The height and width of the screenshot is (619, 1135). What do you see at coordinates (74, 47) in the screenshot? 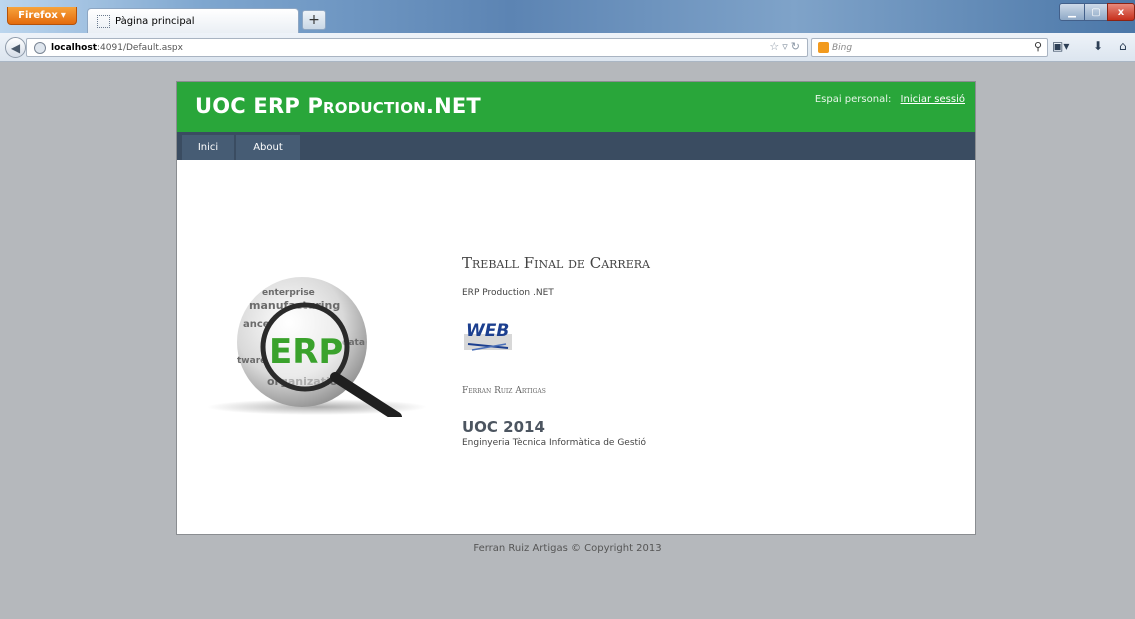
I see `url-host: localhost` at bounding box center [74, 47].